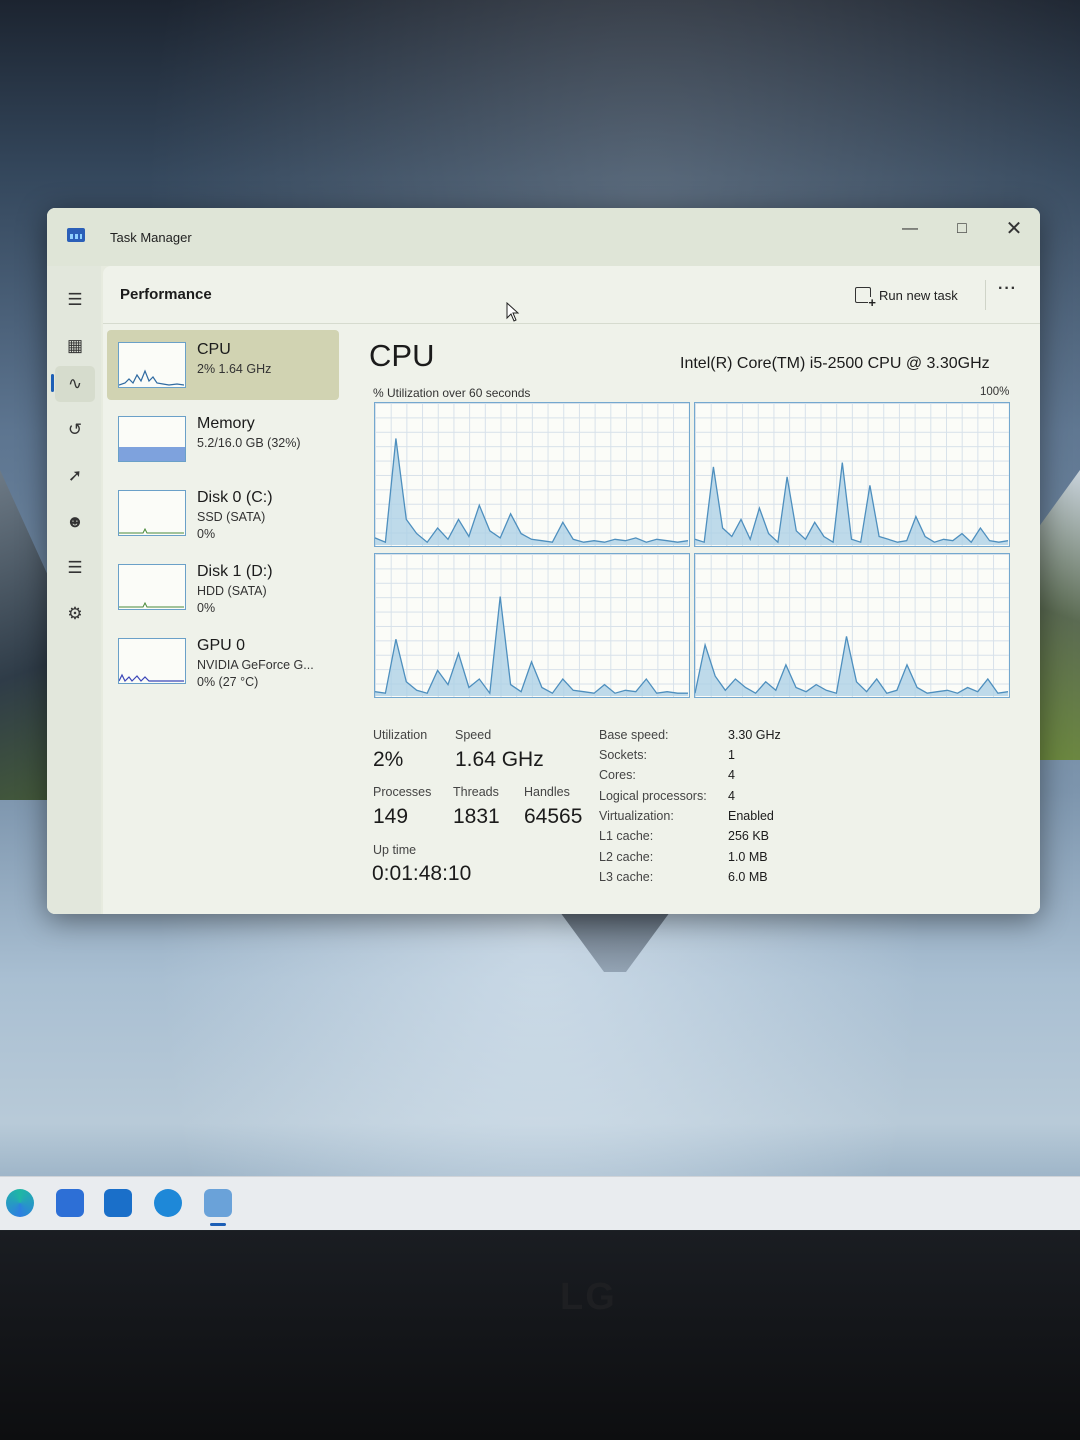  I want to click on memory-usage-fill, so click(152, 453).